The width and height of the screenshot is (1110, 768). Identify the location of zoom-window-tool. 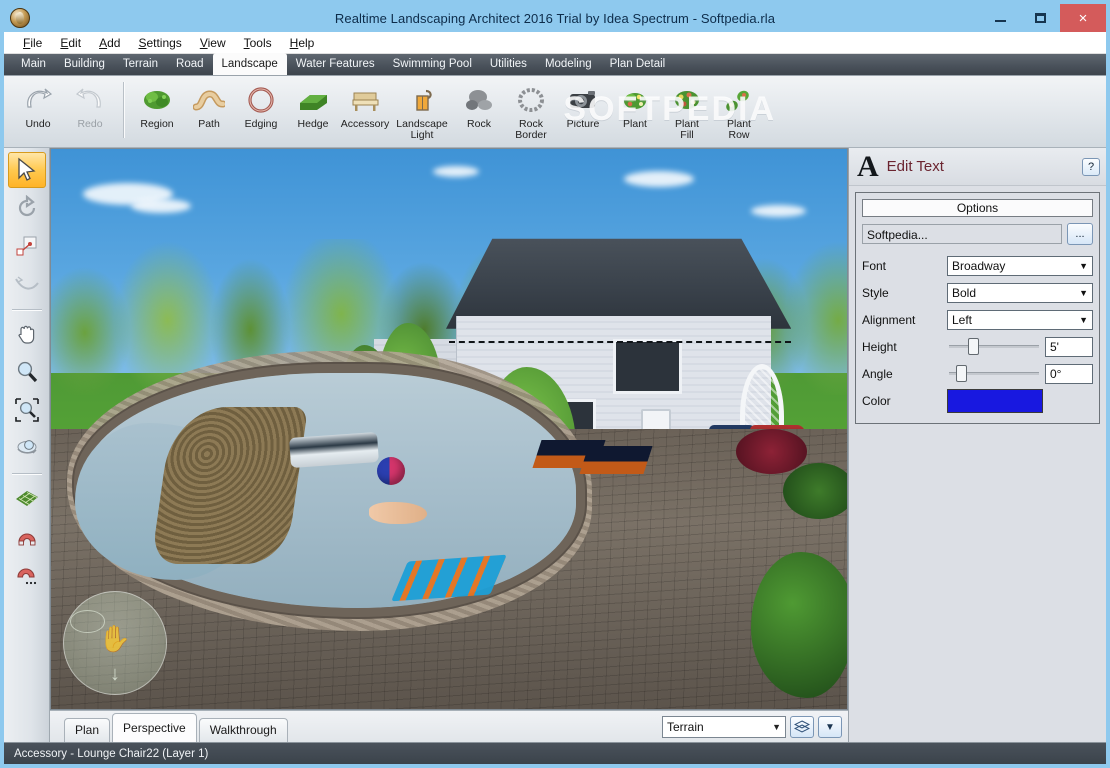
(27, 410).